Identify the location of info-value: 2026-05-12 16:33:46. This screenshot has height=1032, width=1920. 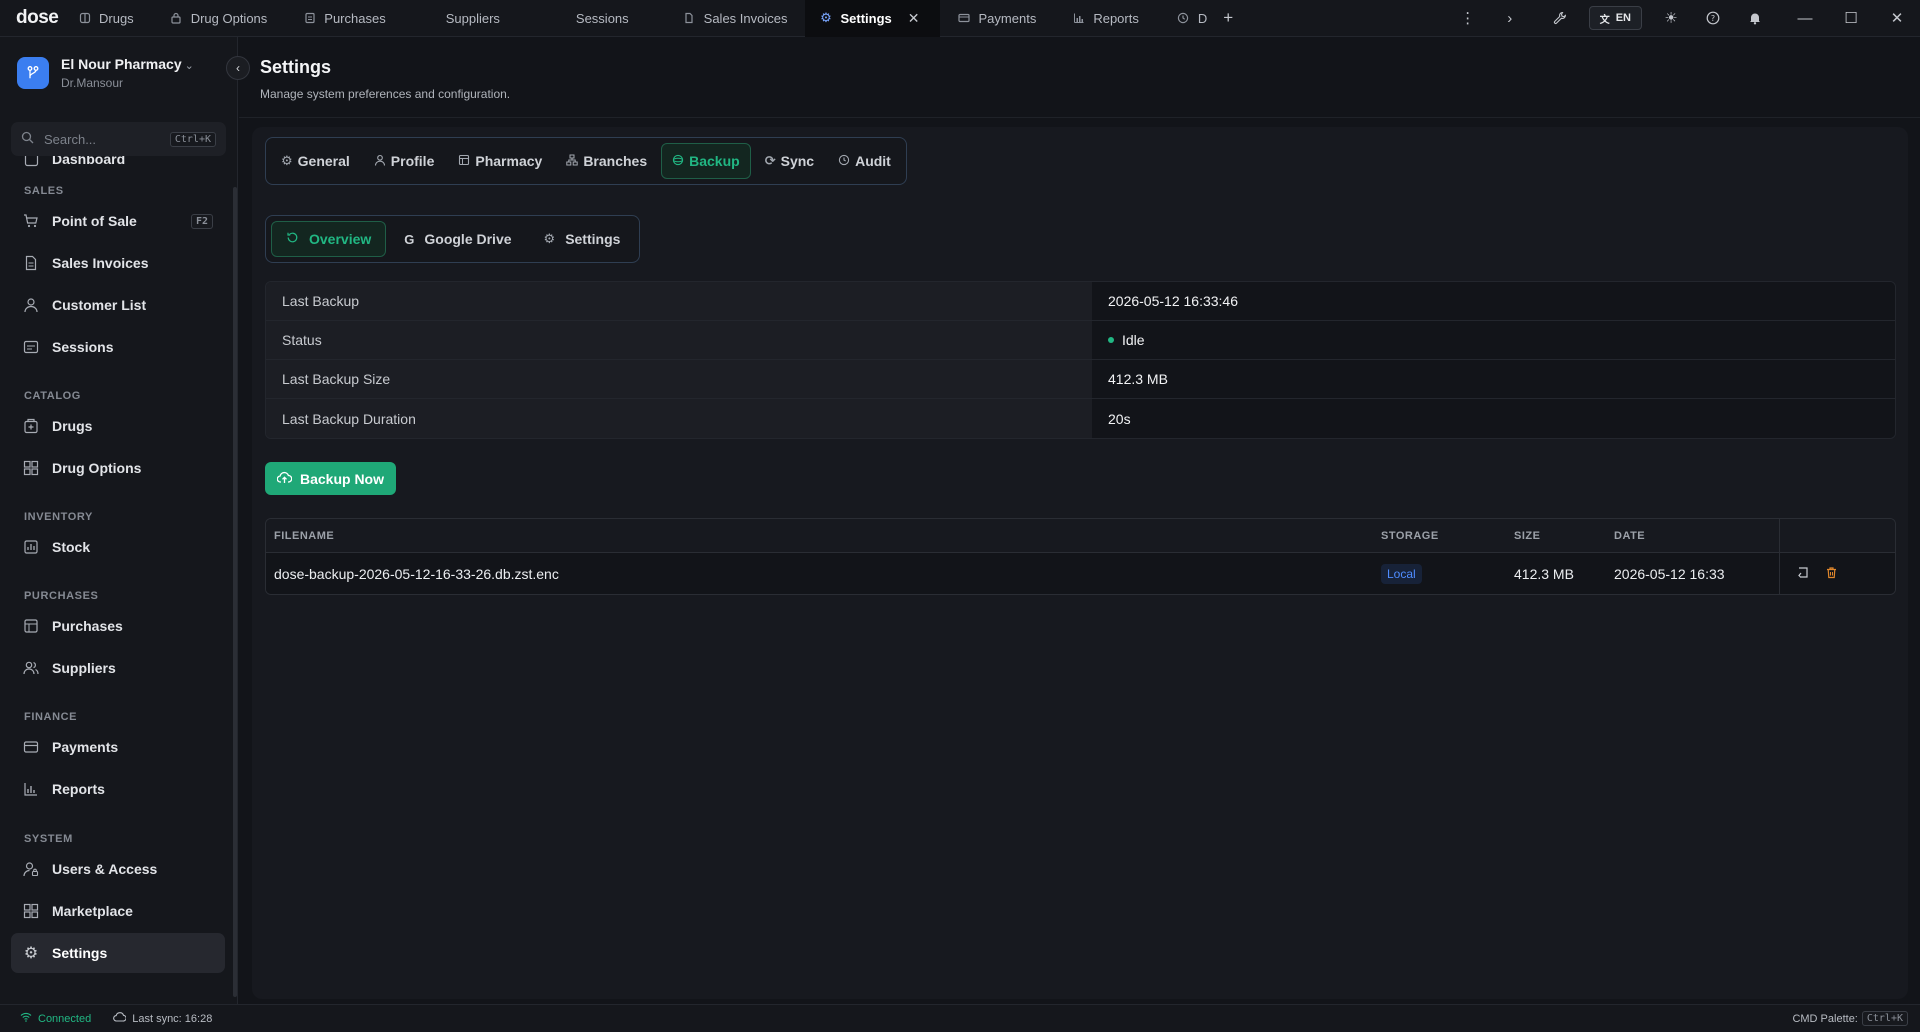
(1493, 301).